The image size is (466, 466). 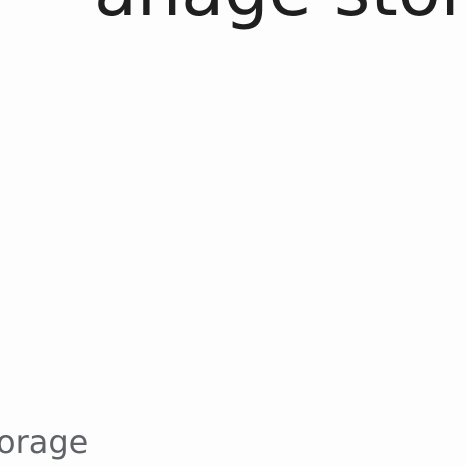 I want to click on storage-list-item-label: orage, so click(x=44, y=442).